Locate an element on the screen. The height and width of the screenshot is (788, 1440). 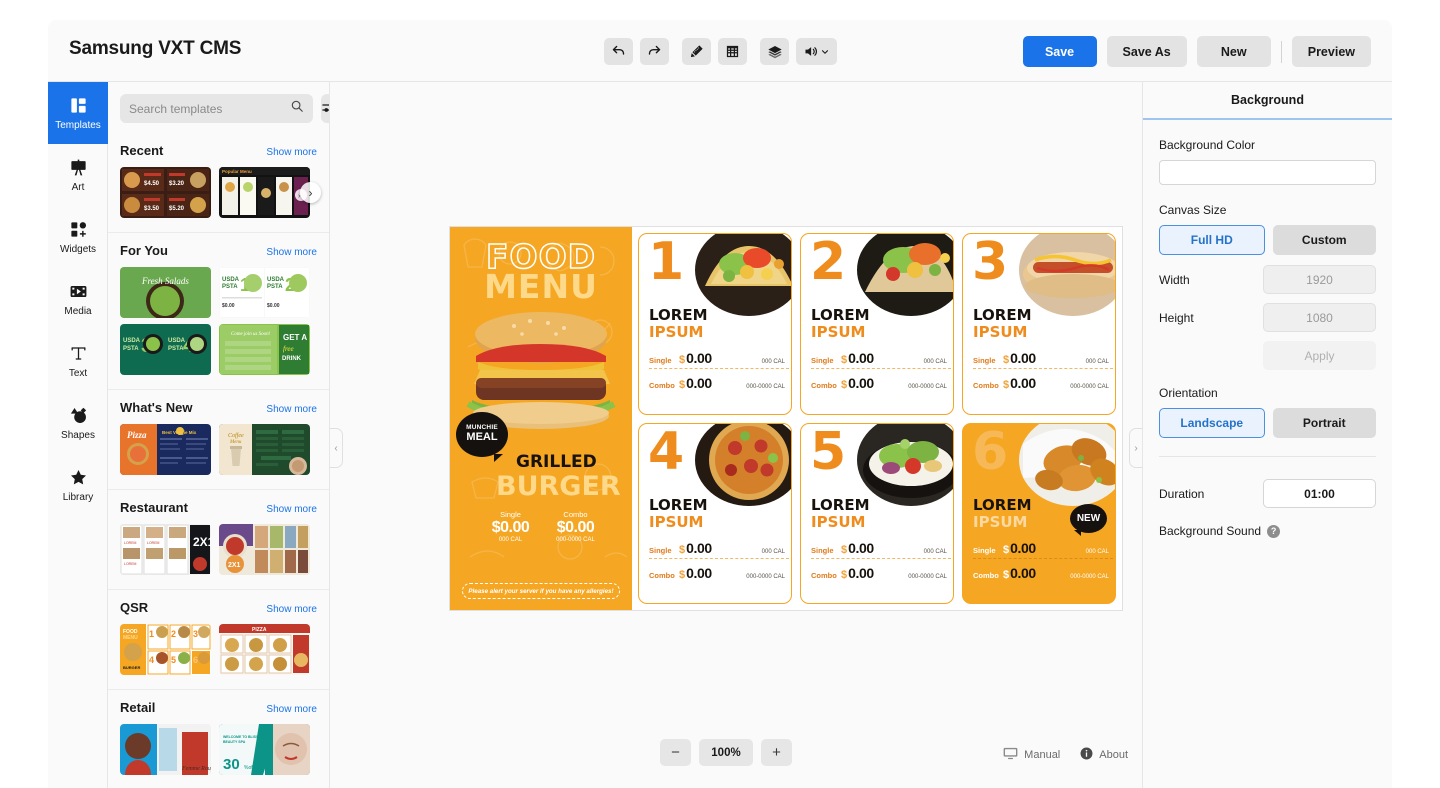
template-thumbnail: USDAPSTA3USDAPSTA4 is located at coordinates (165, 349).